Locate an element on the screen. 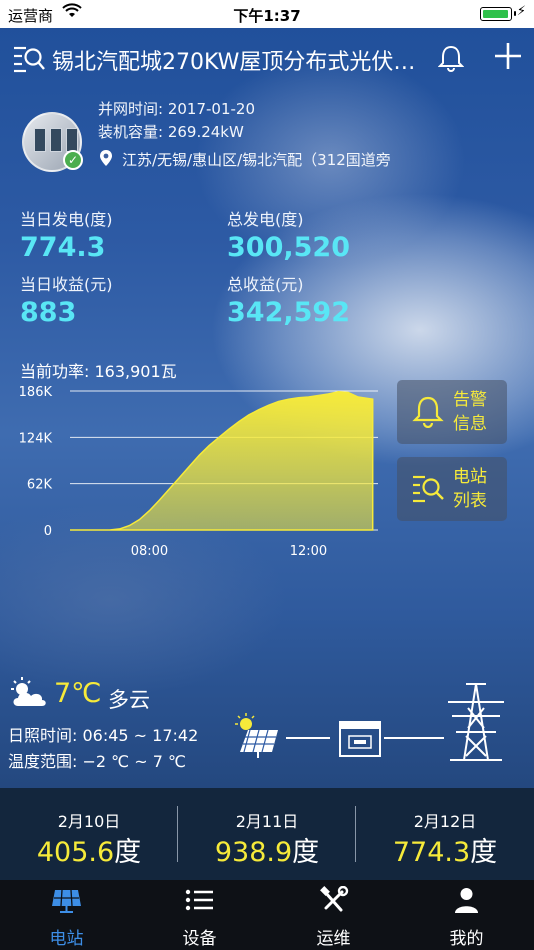 This screenshot has height=950, width=534. station-list-label: 电站列表 is located at coordinates (470, 489).